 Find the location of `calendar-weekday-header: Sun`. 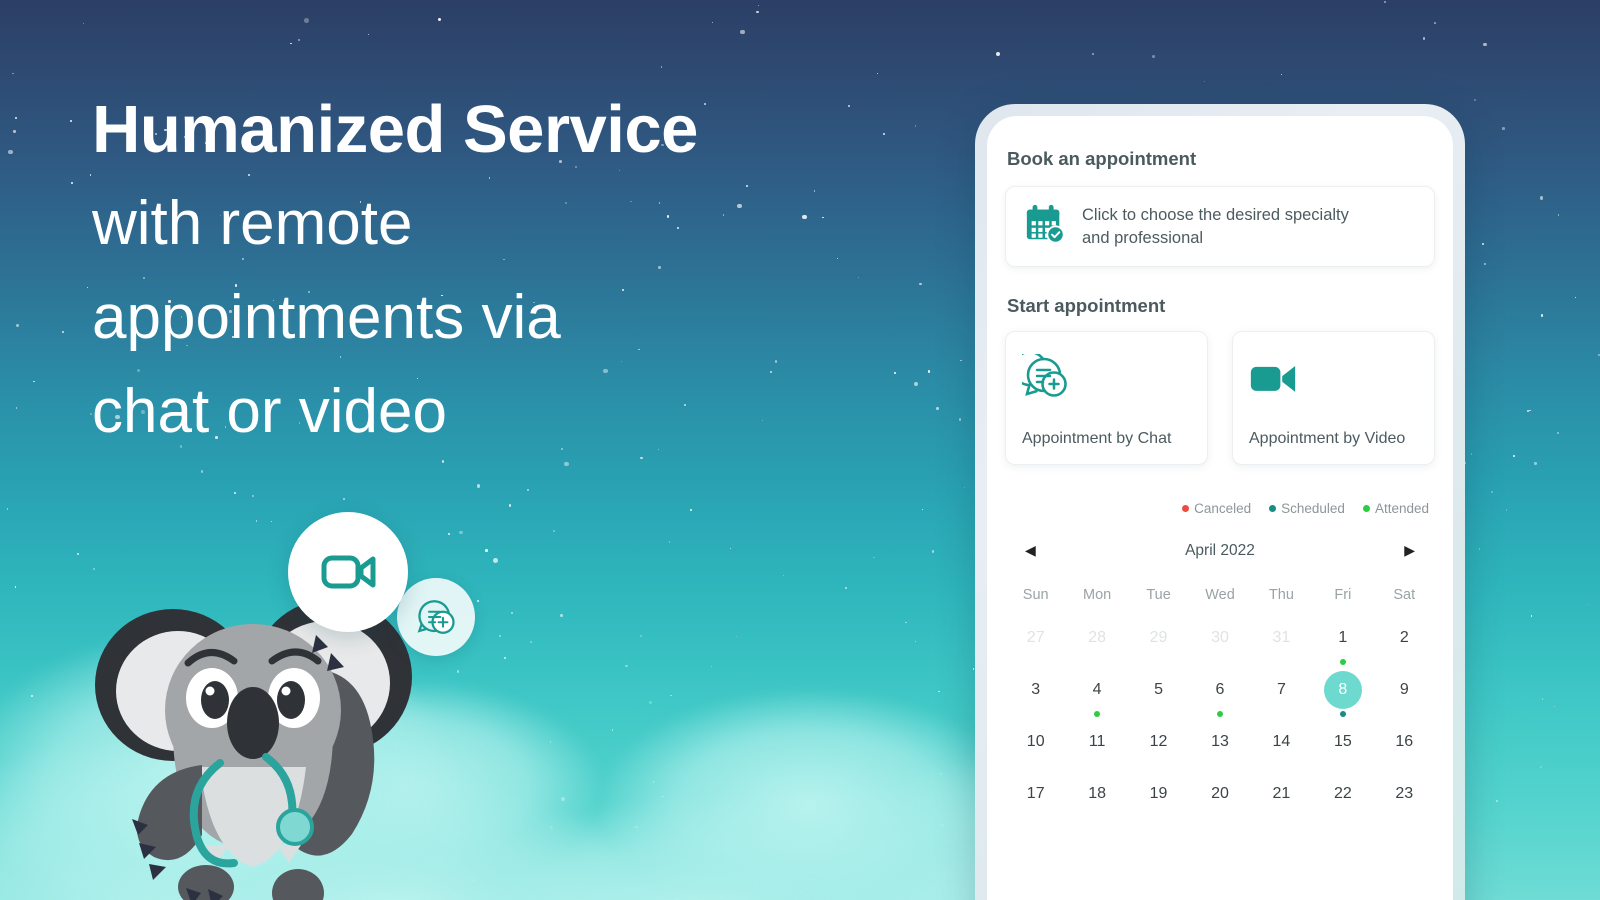

calendar-weekday-header: Sun is located at coordinates (1035, 595).